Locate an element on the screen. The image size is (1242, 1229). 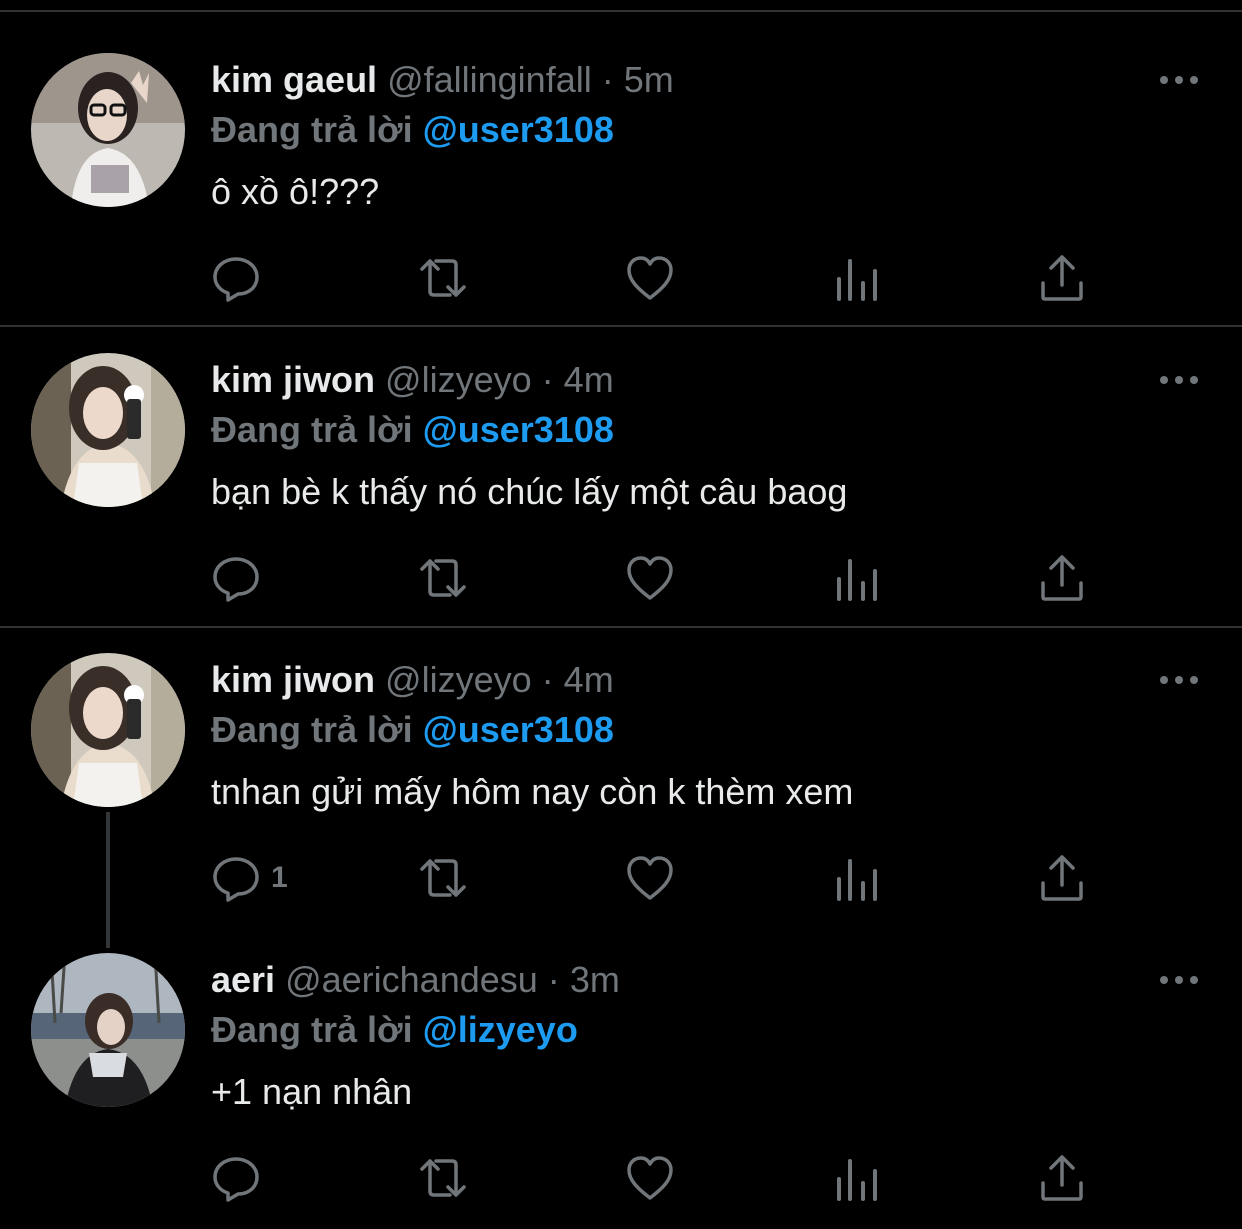
display-name: aeri is located at coordinates (243, 979).